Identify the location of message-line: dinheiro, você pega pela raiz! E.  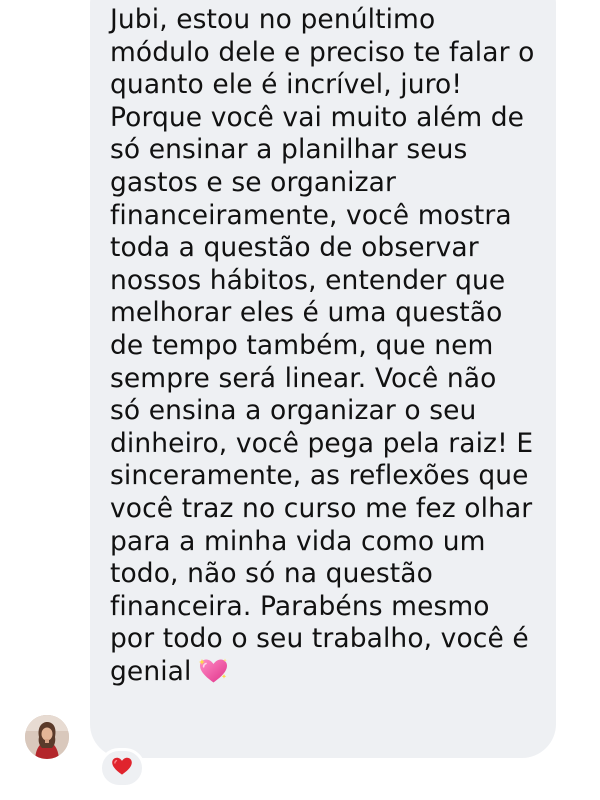
(322, 443).